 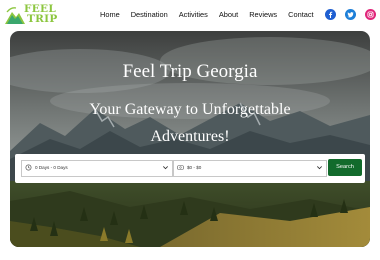 What do you see at coordinates (15, 15) in the screenshot?
I see `mountain-logo-icon` at bounding box center [15, 15].